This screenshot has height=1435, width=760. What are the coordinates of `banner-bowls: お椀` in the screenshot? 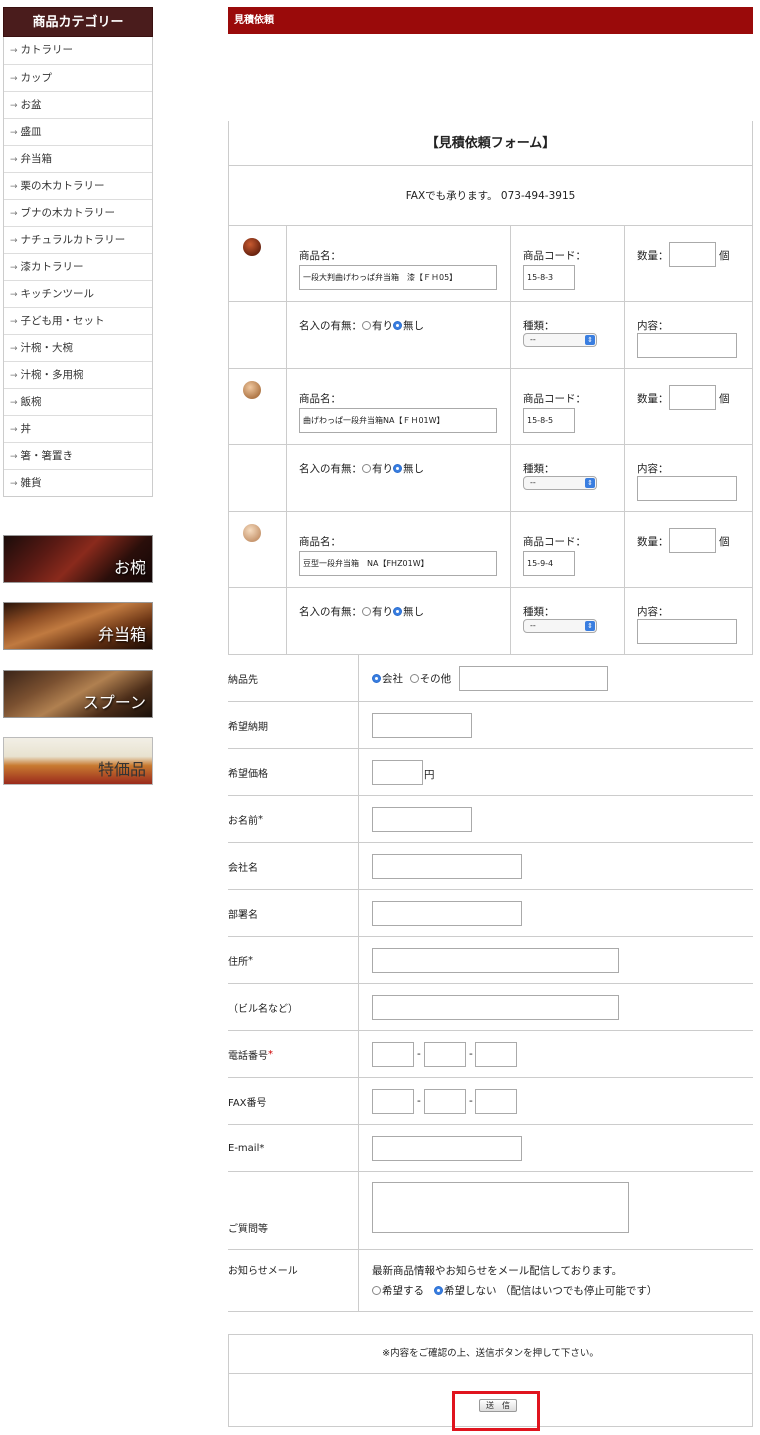 It's located at (78, 559).